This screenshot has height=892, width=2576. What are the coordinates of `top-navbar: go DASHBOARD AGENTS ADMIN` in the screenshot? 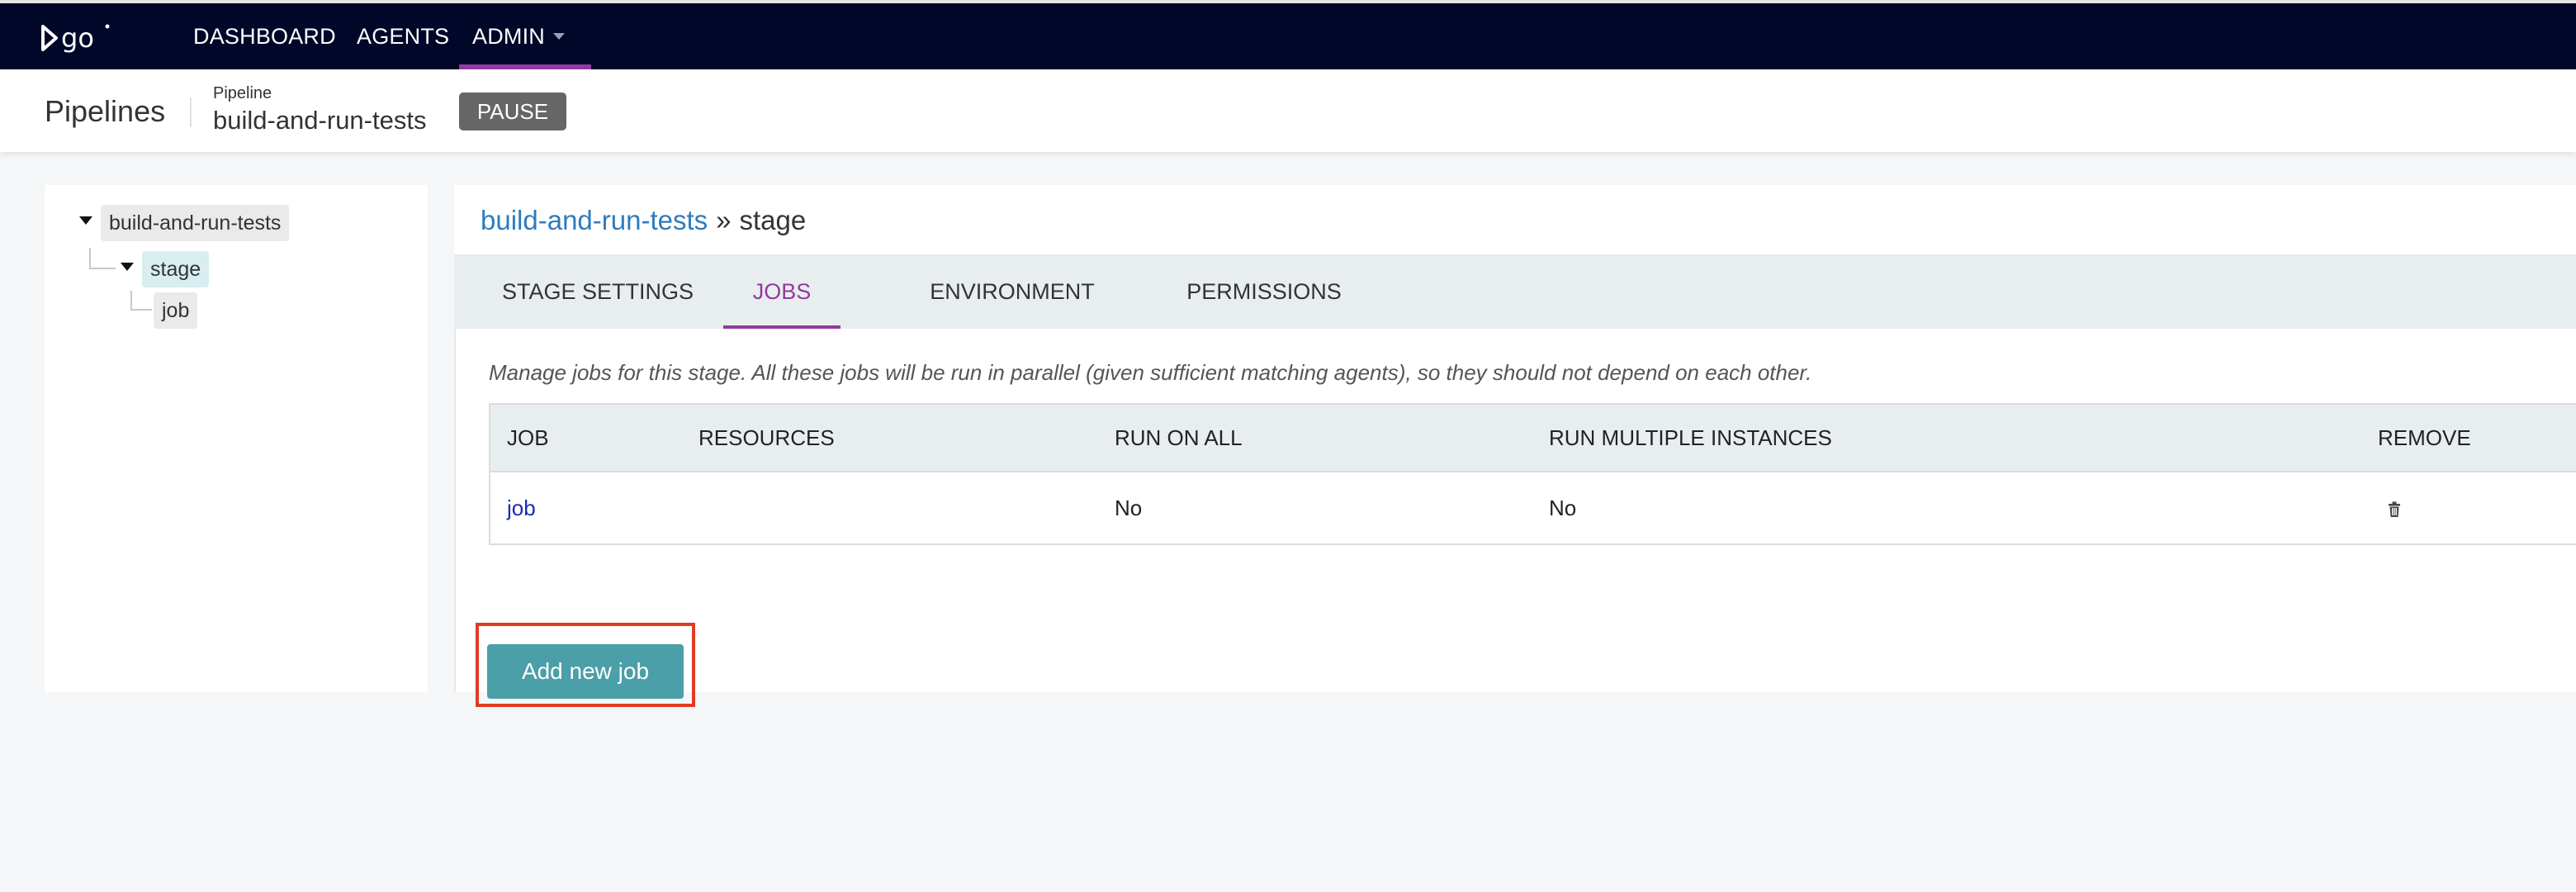 It's located at (1288, 34).